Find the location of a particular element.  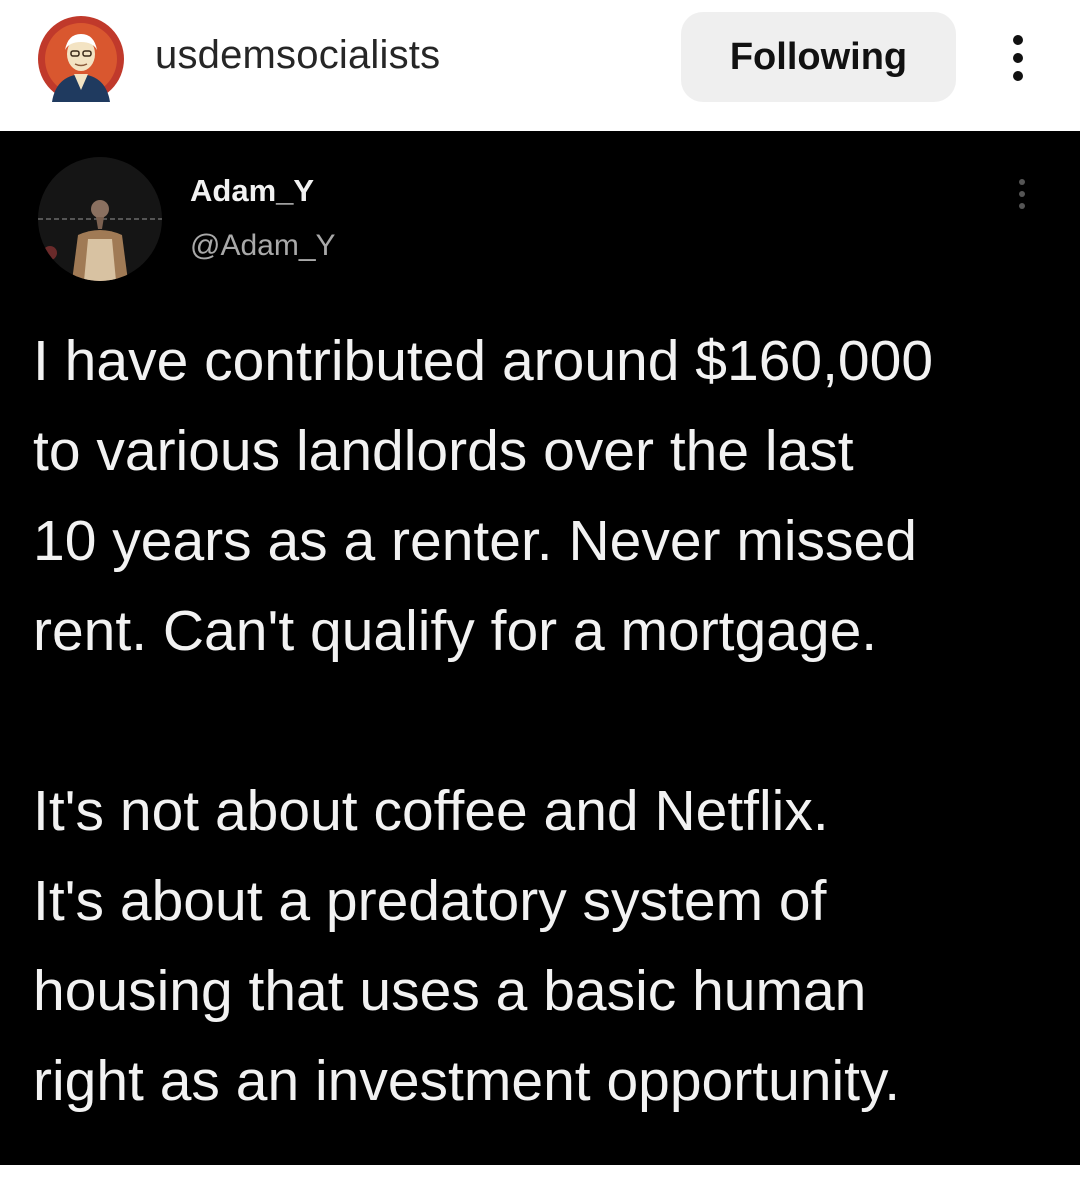

tweet-handle: @Adam_Y is located at coordinates (263, 245).